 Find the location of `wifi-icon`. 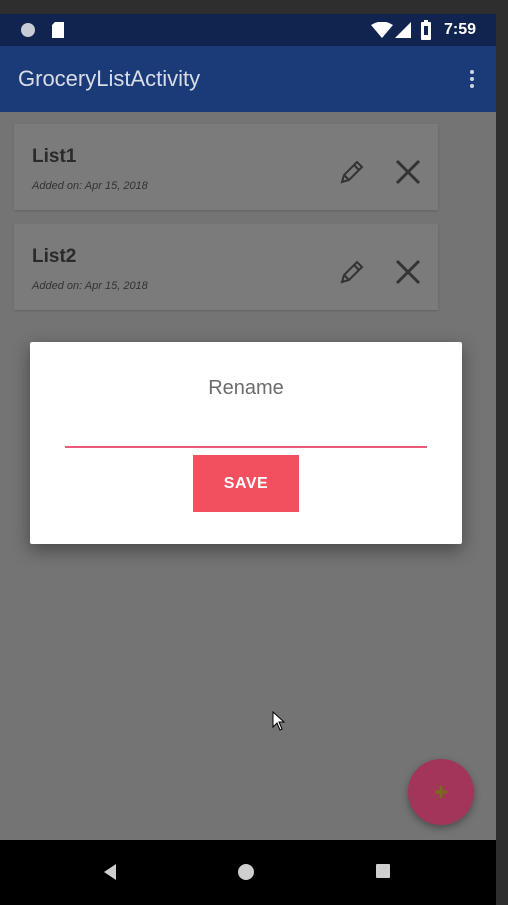

wifi-icon is located at coordinates (382, 30).